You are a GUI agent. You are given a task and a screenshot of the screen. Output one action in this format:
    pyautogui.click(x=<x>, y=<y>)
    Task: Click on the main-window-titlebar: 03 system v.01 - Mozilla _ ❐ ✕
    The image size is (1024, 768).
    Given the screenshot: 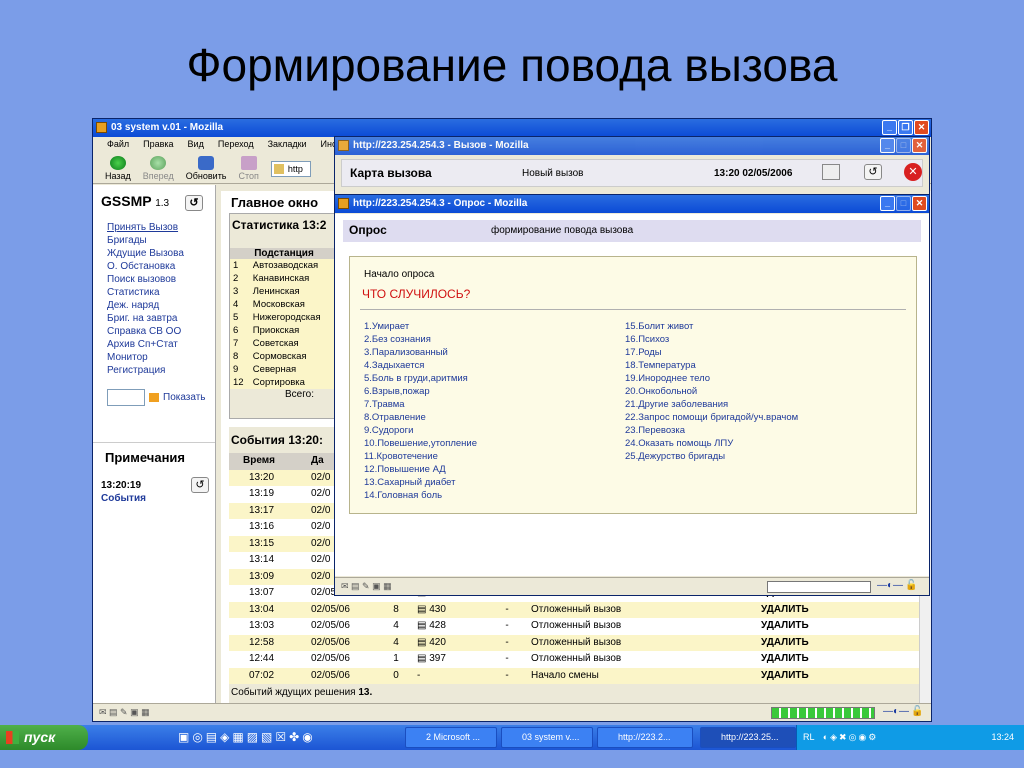 What is the action you would take?
    pyautogui.click(x=512, y=128)
    